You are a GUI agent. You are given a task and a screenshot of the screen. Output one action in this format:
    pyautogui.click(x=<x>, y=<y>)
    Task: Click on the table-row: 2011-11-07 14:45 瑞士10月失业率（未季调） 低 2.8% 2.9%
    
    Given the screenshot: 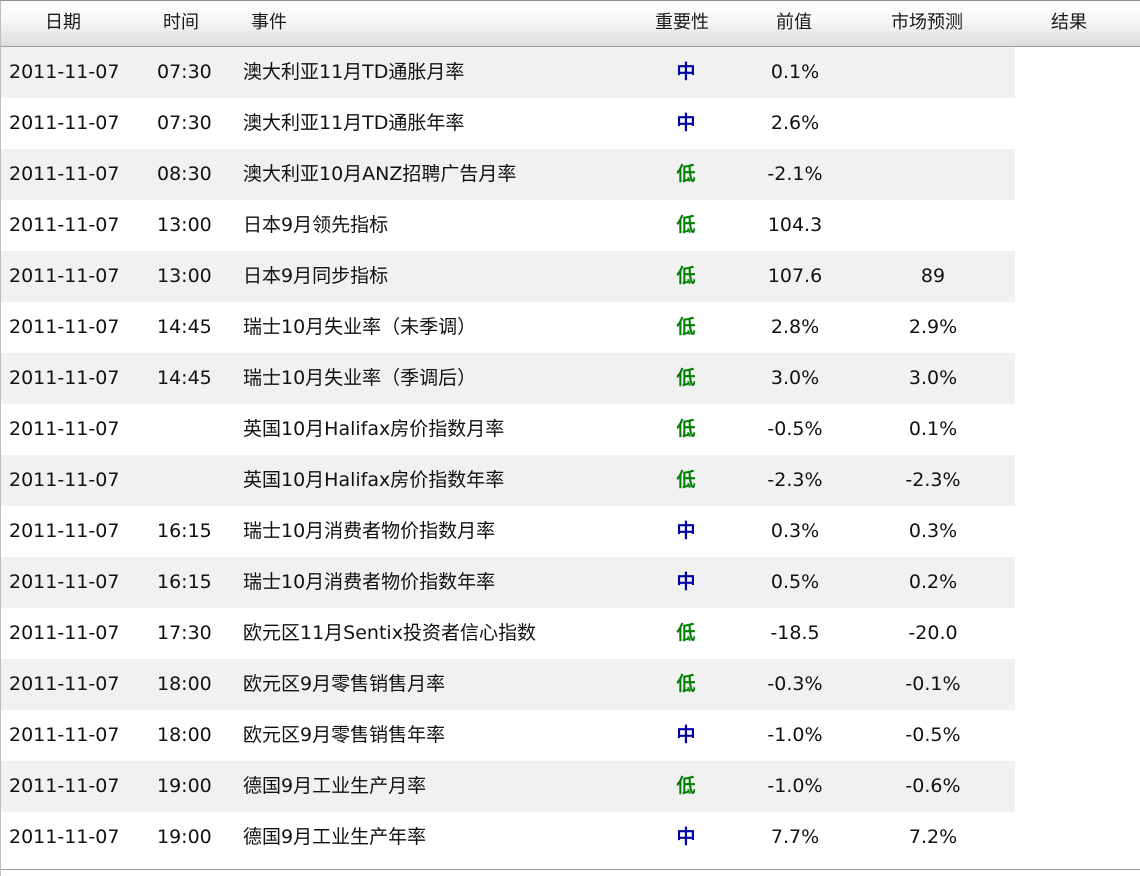 What is the action you would take?
    pyautogui.click(x=508, y=327)
    